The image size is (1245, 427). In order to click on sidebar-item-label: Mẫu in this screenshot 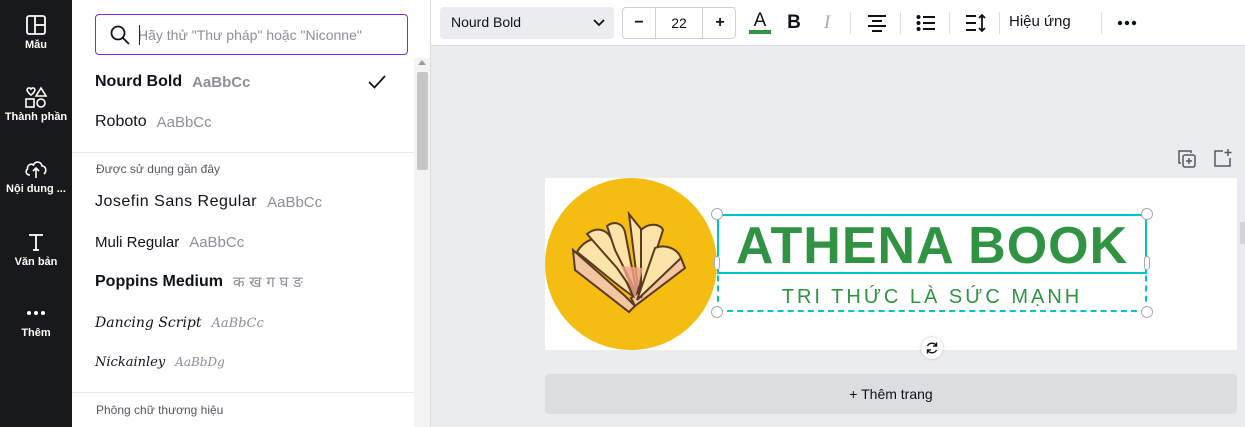, I will do `click(36, 45)`.